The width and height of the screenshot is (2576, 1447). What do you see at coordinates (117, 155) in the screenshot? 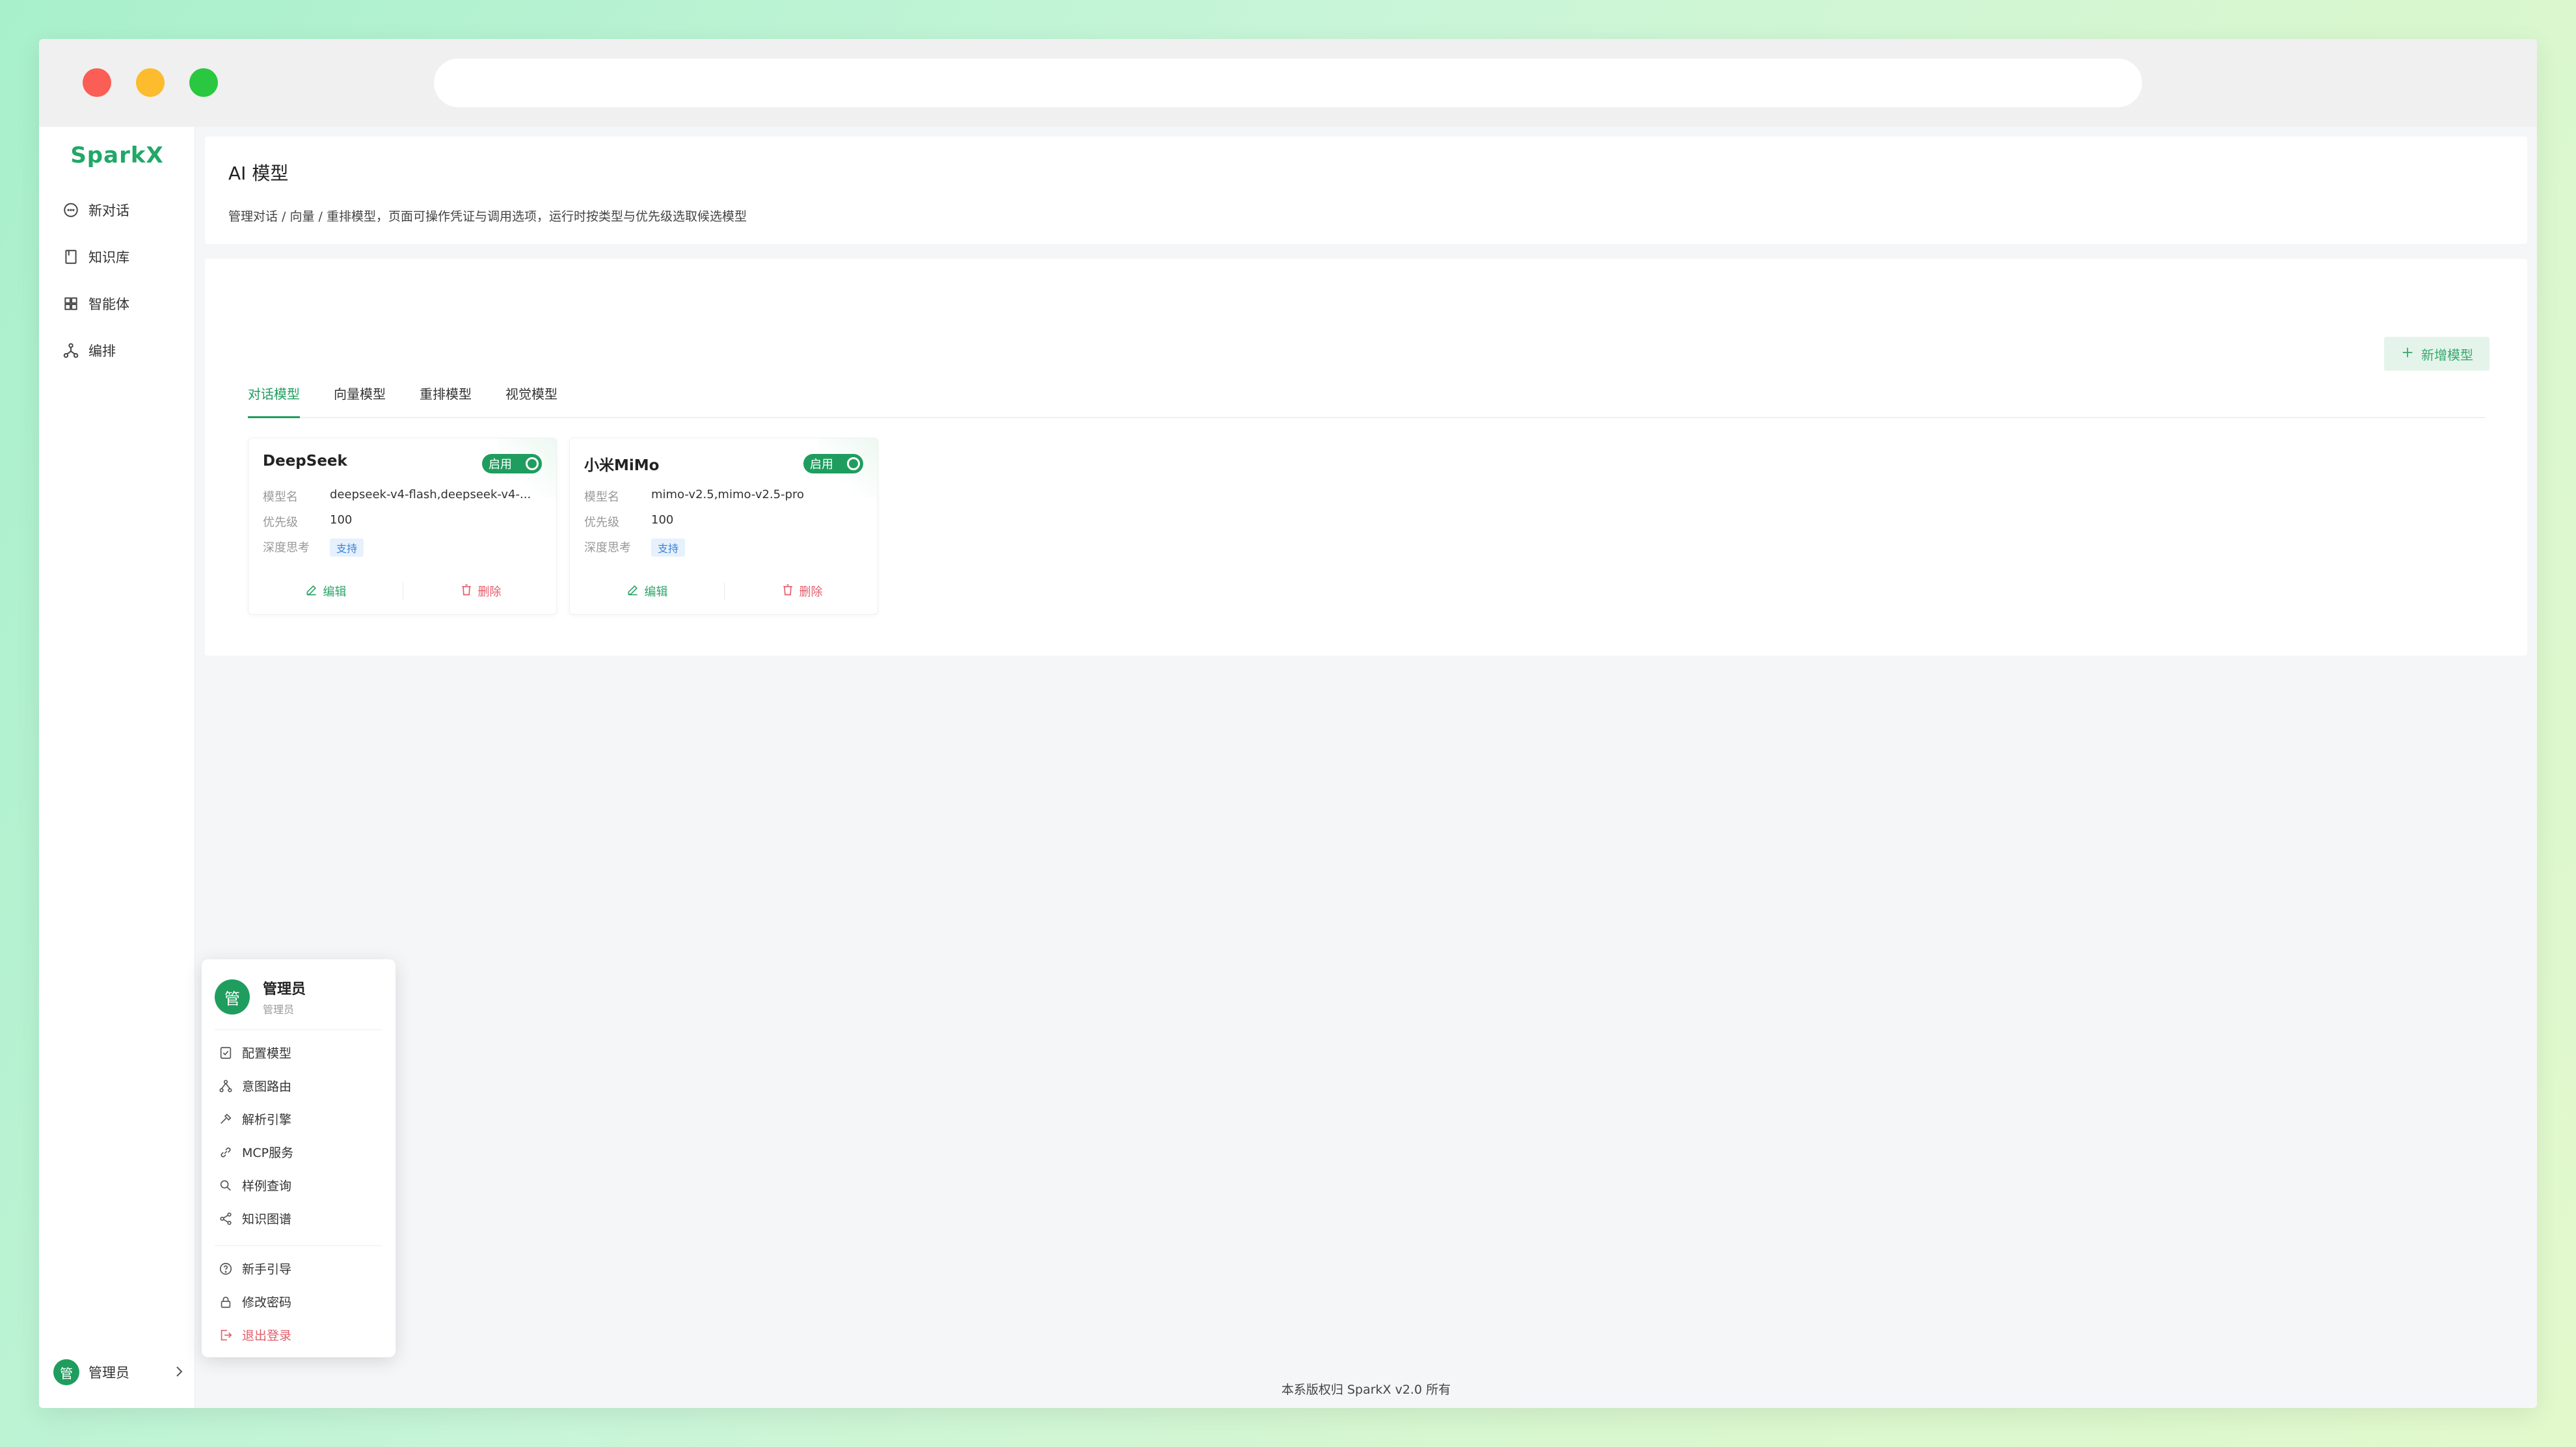
I see `app-logo: SparkX` at bounding box center [117, 155].